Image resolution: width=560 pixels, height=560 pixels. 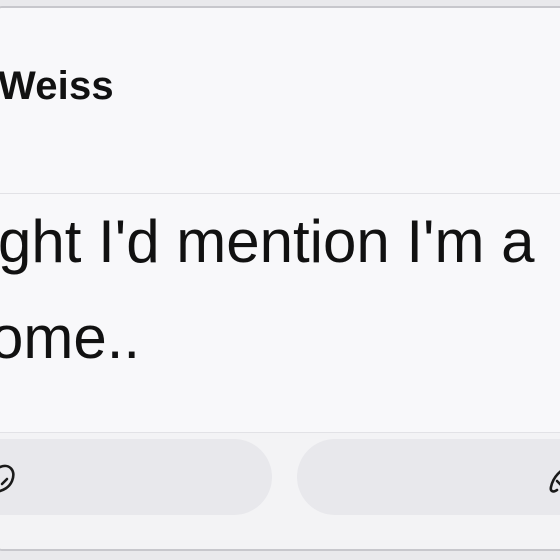 I want to click on sender-name: Weiss, so click(x=57, y=86).